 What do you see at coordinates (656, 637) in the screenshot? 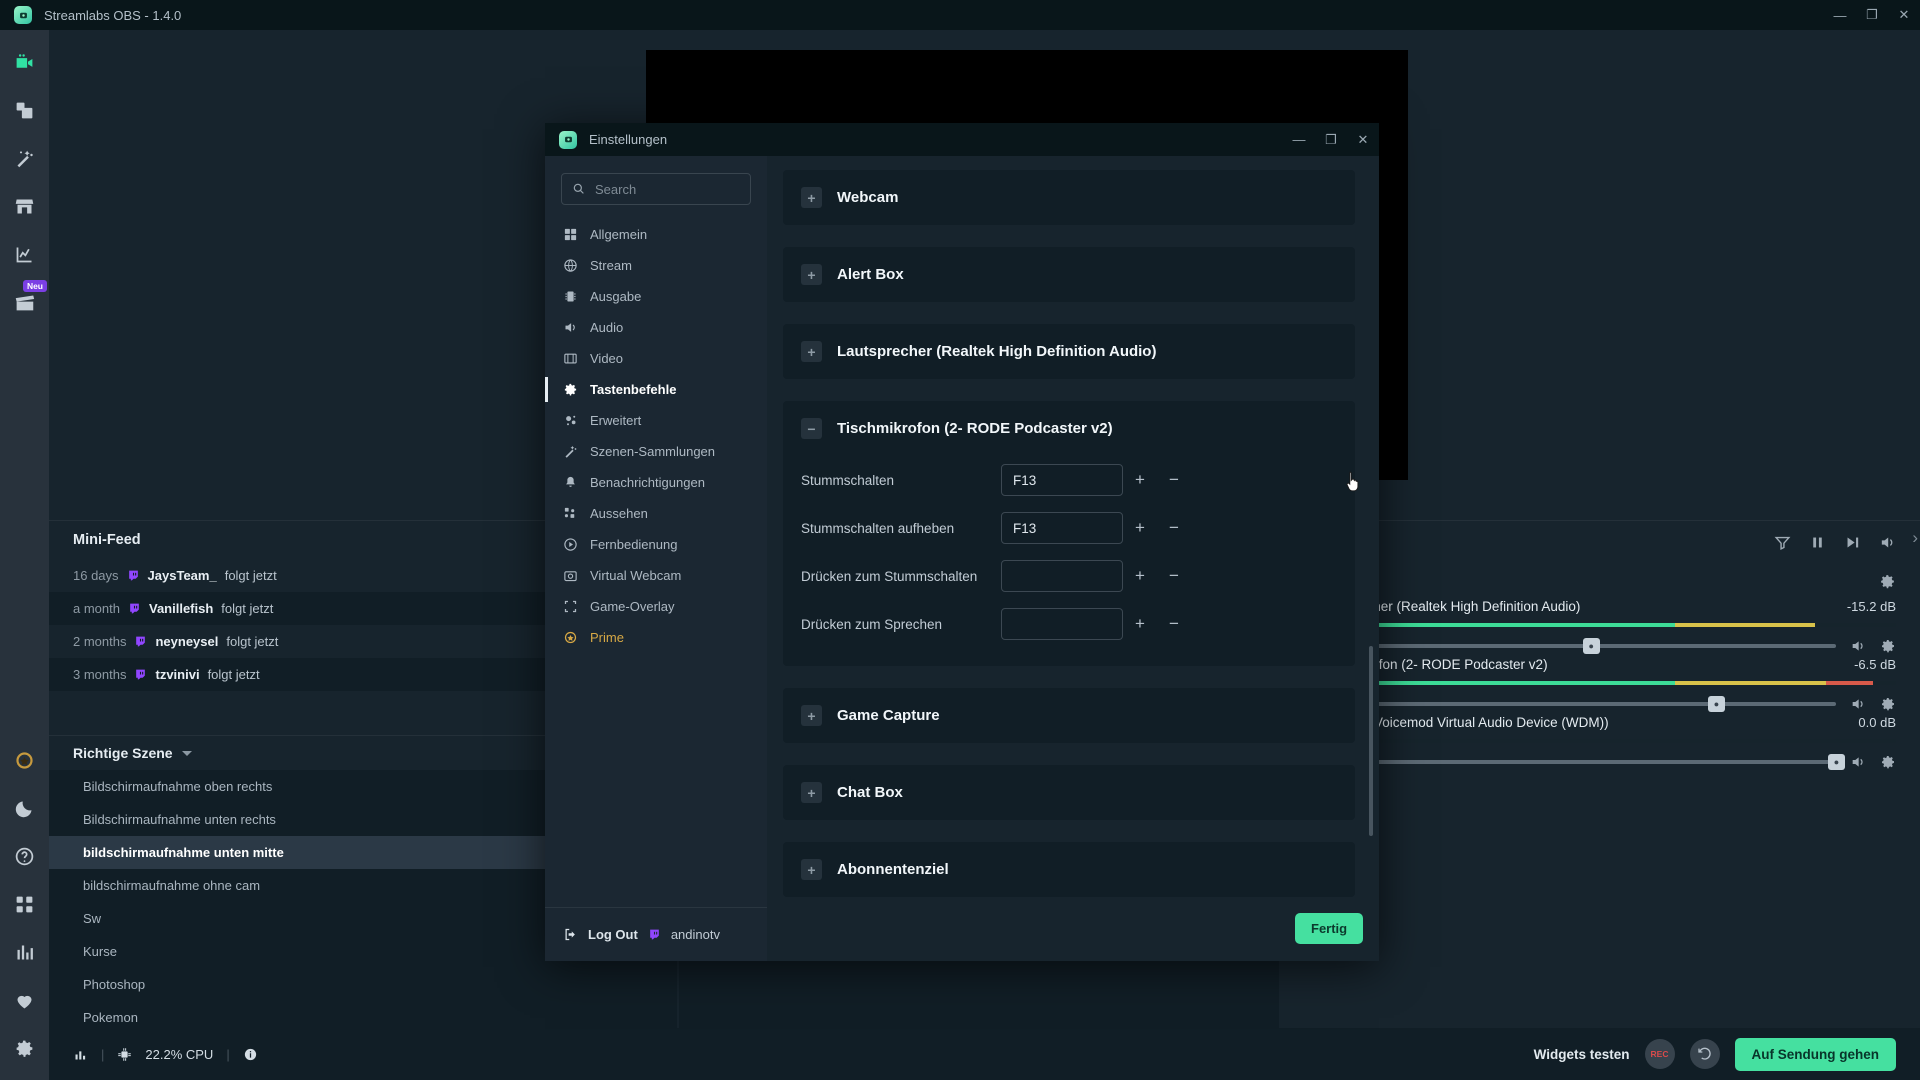
I see `settings-nav-item-prime: Prime` at bounding box center [656, 637].